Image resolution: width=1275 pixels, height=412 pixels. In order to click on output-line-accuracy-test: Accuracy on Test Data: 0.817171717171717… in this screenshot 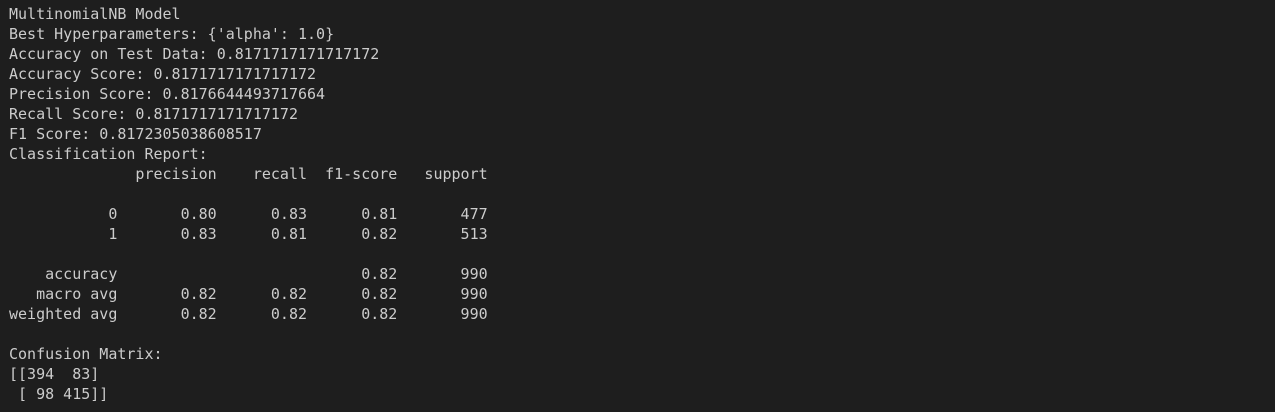, I will do `click(194, 54)`.